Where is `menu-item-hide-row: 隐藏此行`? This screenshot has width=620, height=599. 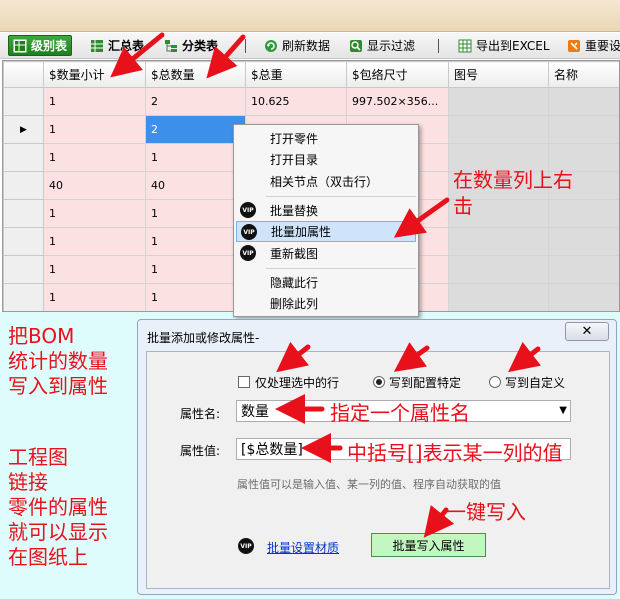 menu-item-hide-row: 隐藏此行 is located at coordinates (326, 282).